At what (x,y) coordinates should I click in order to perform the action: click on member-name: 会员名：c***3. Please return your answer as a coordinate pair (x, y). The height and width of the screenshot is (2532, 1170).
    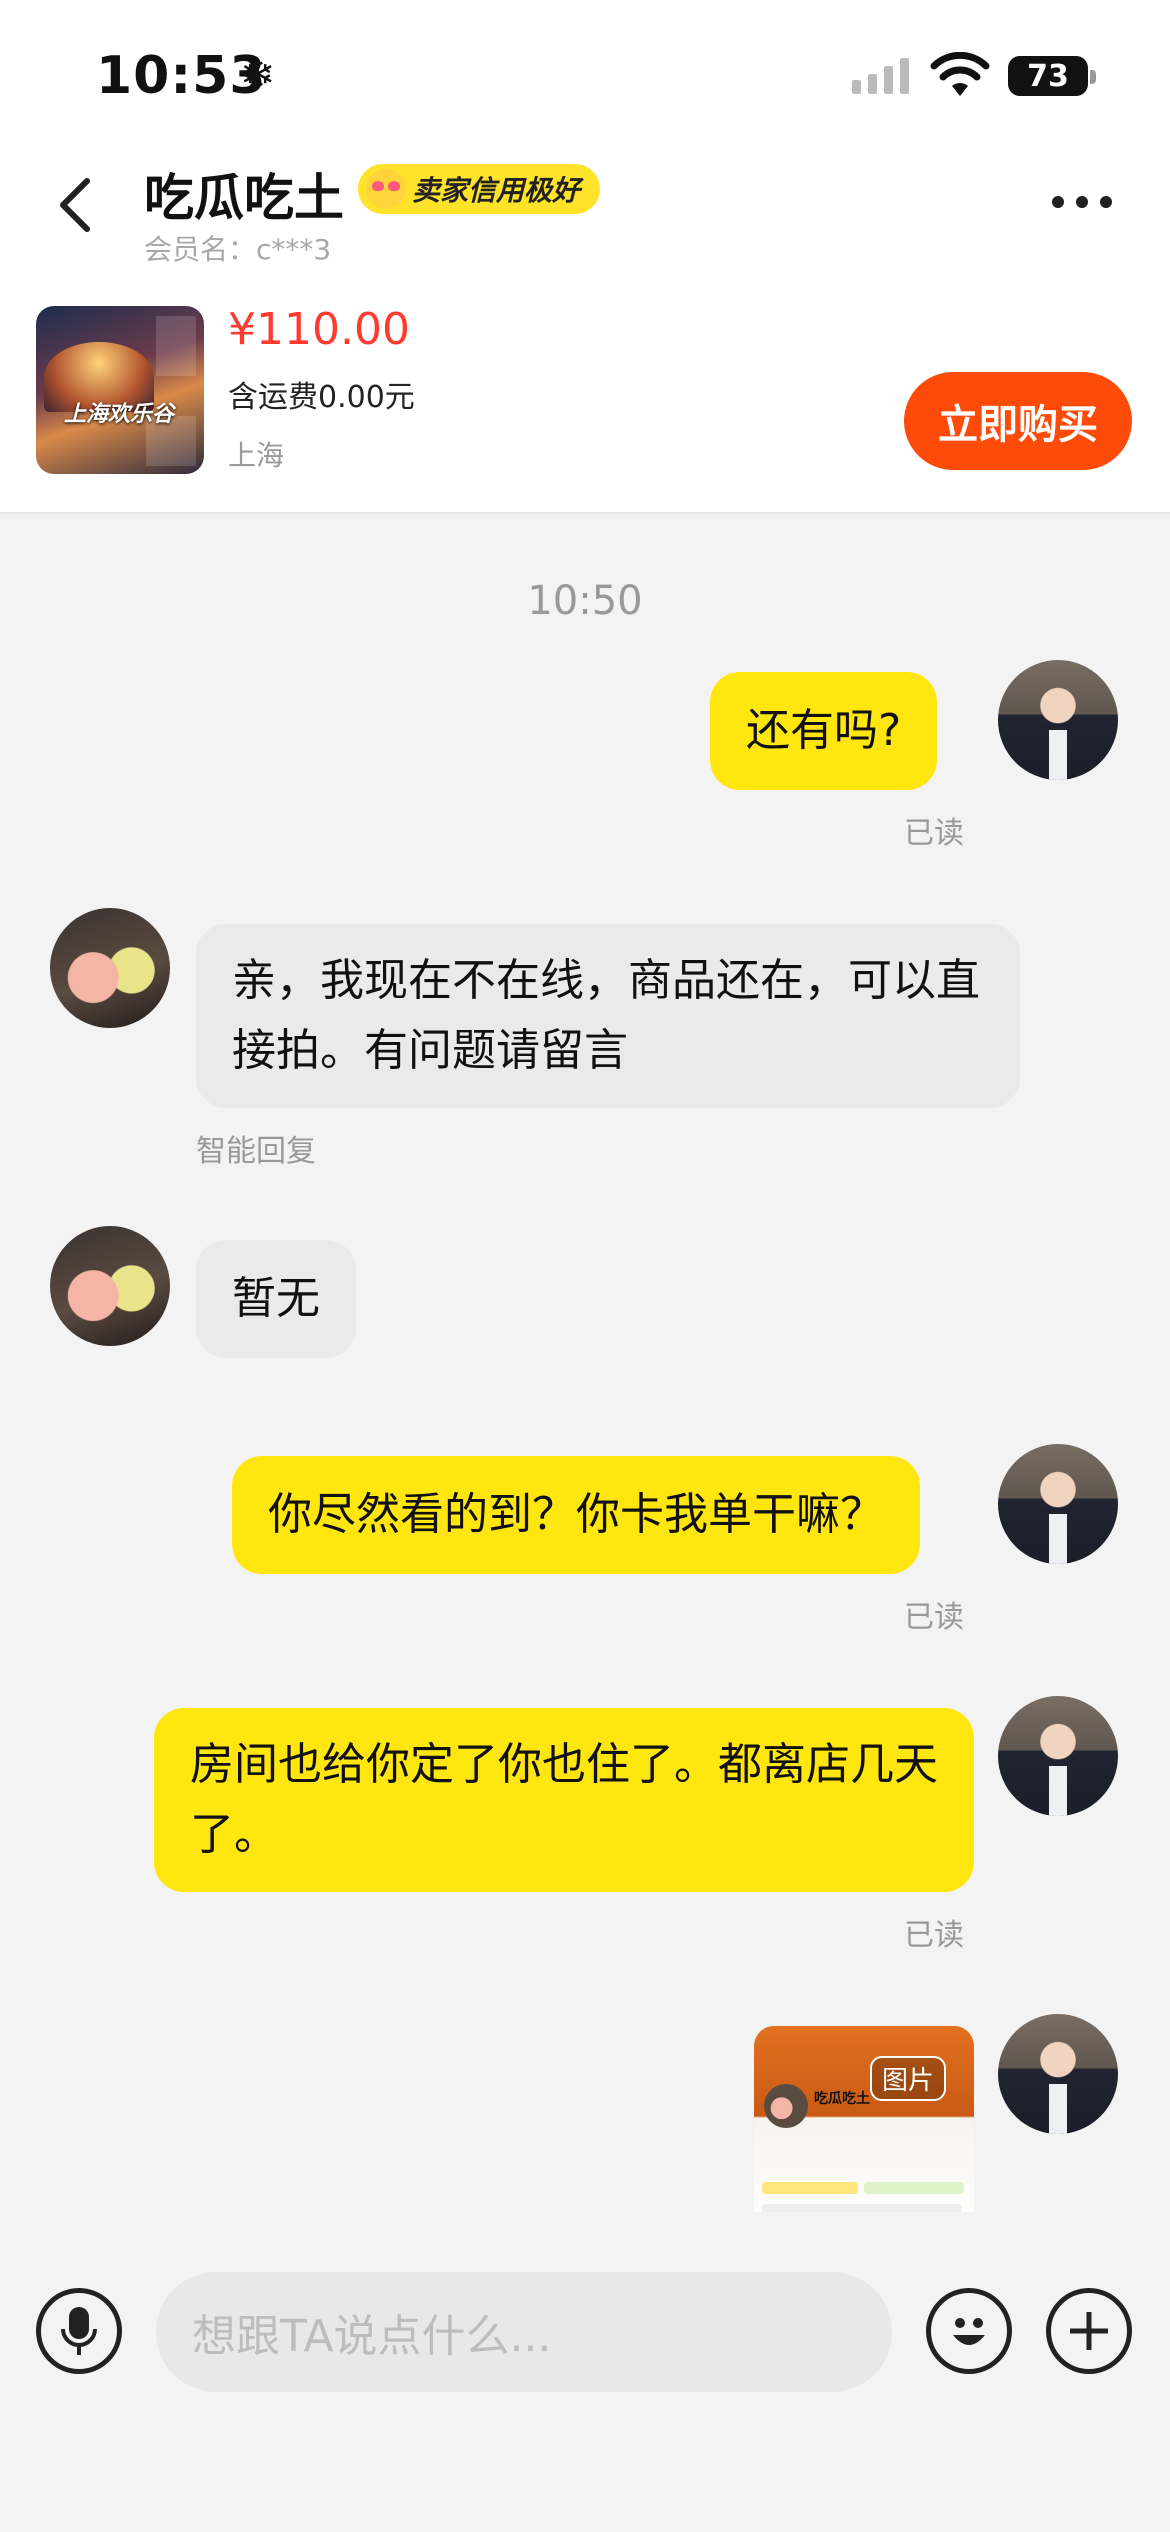
    Looking at the image, I should click on (238, 249).